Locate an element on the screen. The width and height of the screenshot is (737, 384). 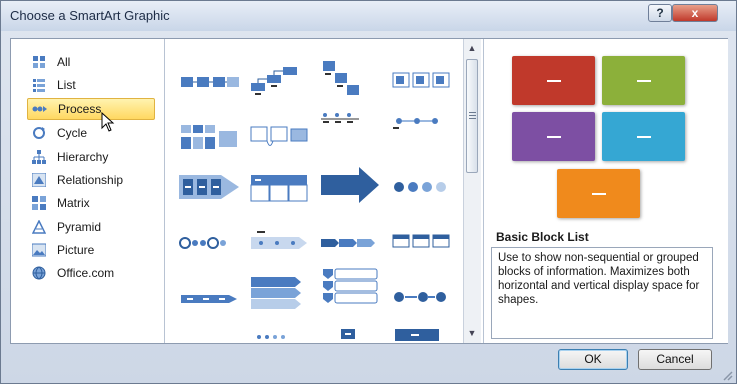
picture-icon is located at coordinates (39, 250).